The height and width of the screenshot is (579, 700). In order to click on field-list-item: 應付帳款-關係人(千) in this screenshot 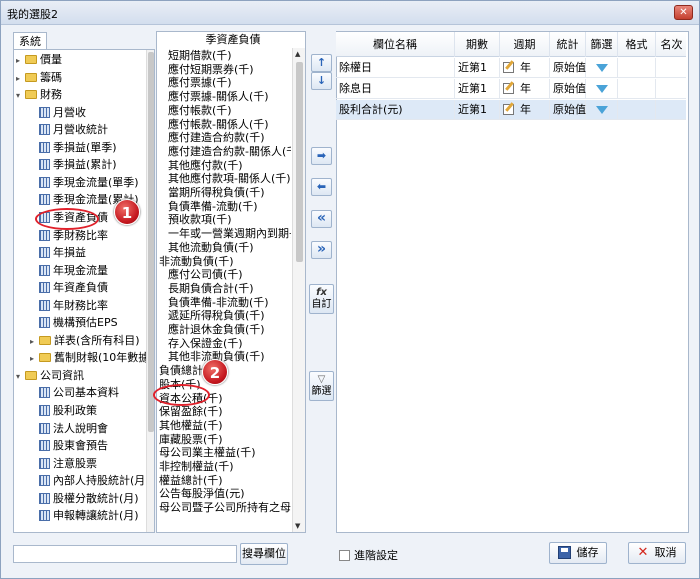, I will do `click(218, 124)`.